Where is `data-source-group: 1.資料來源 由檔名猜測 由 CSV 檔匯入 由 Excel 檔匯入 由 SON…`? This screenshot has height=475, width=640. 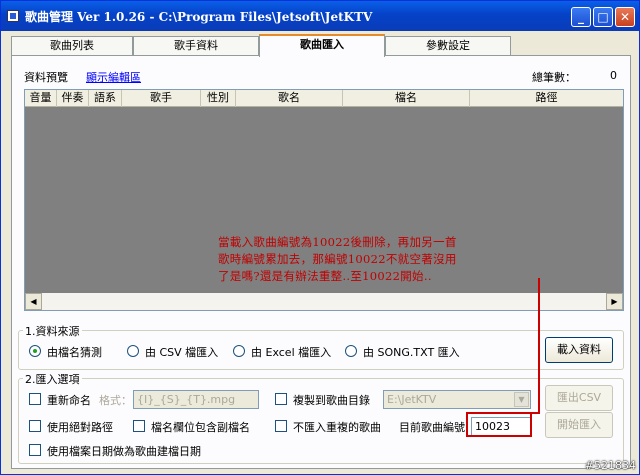
data-source-group: 1.資料來源 由檔名猜測 由 CSV 檔匯入 由 Excel 檔匯入 由 SON… is located at coordinates (321, 346).